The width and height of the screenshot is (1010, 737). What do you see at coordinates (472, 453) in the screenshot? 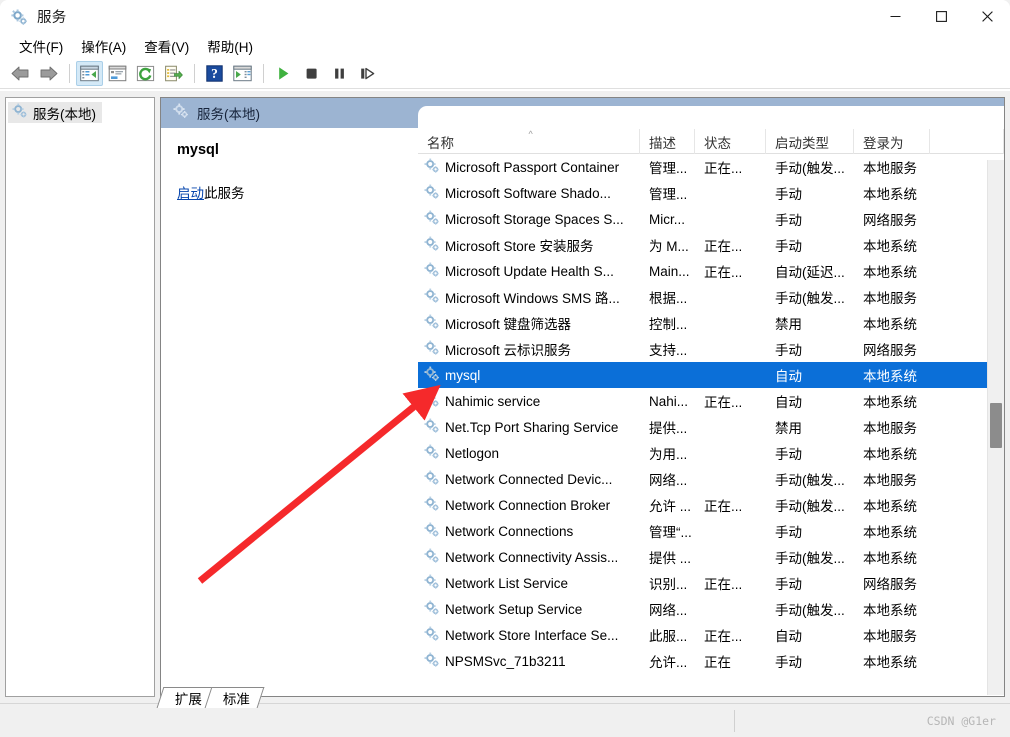
I see `cell-name-label: Netlogon` at bounding box center [472, 453].